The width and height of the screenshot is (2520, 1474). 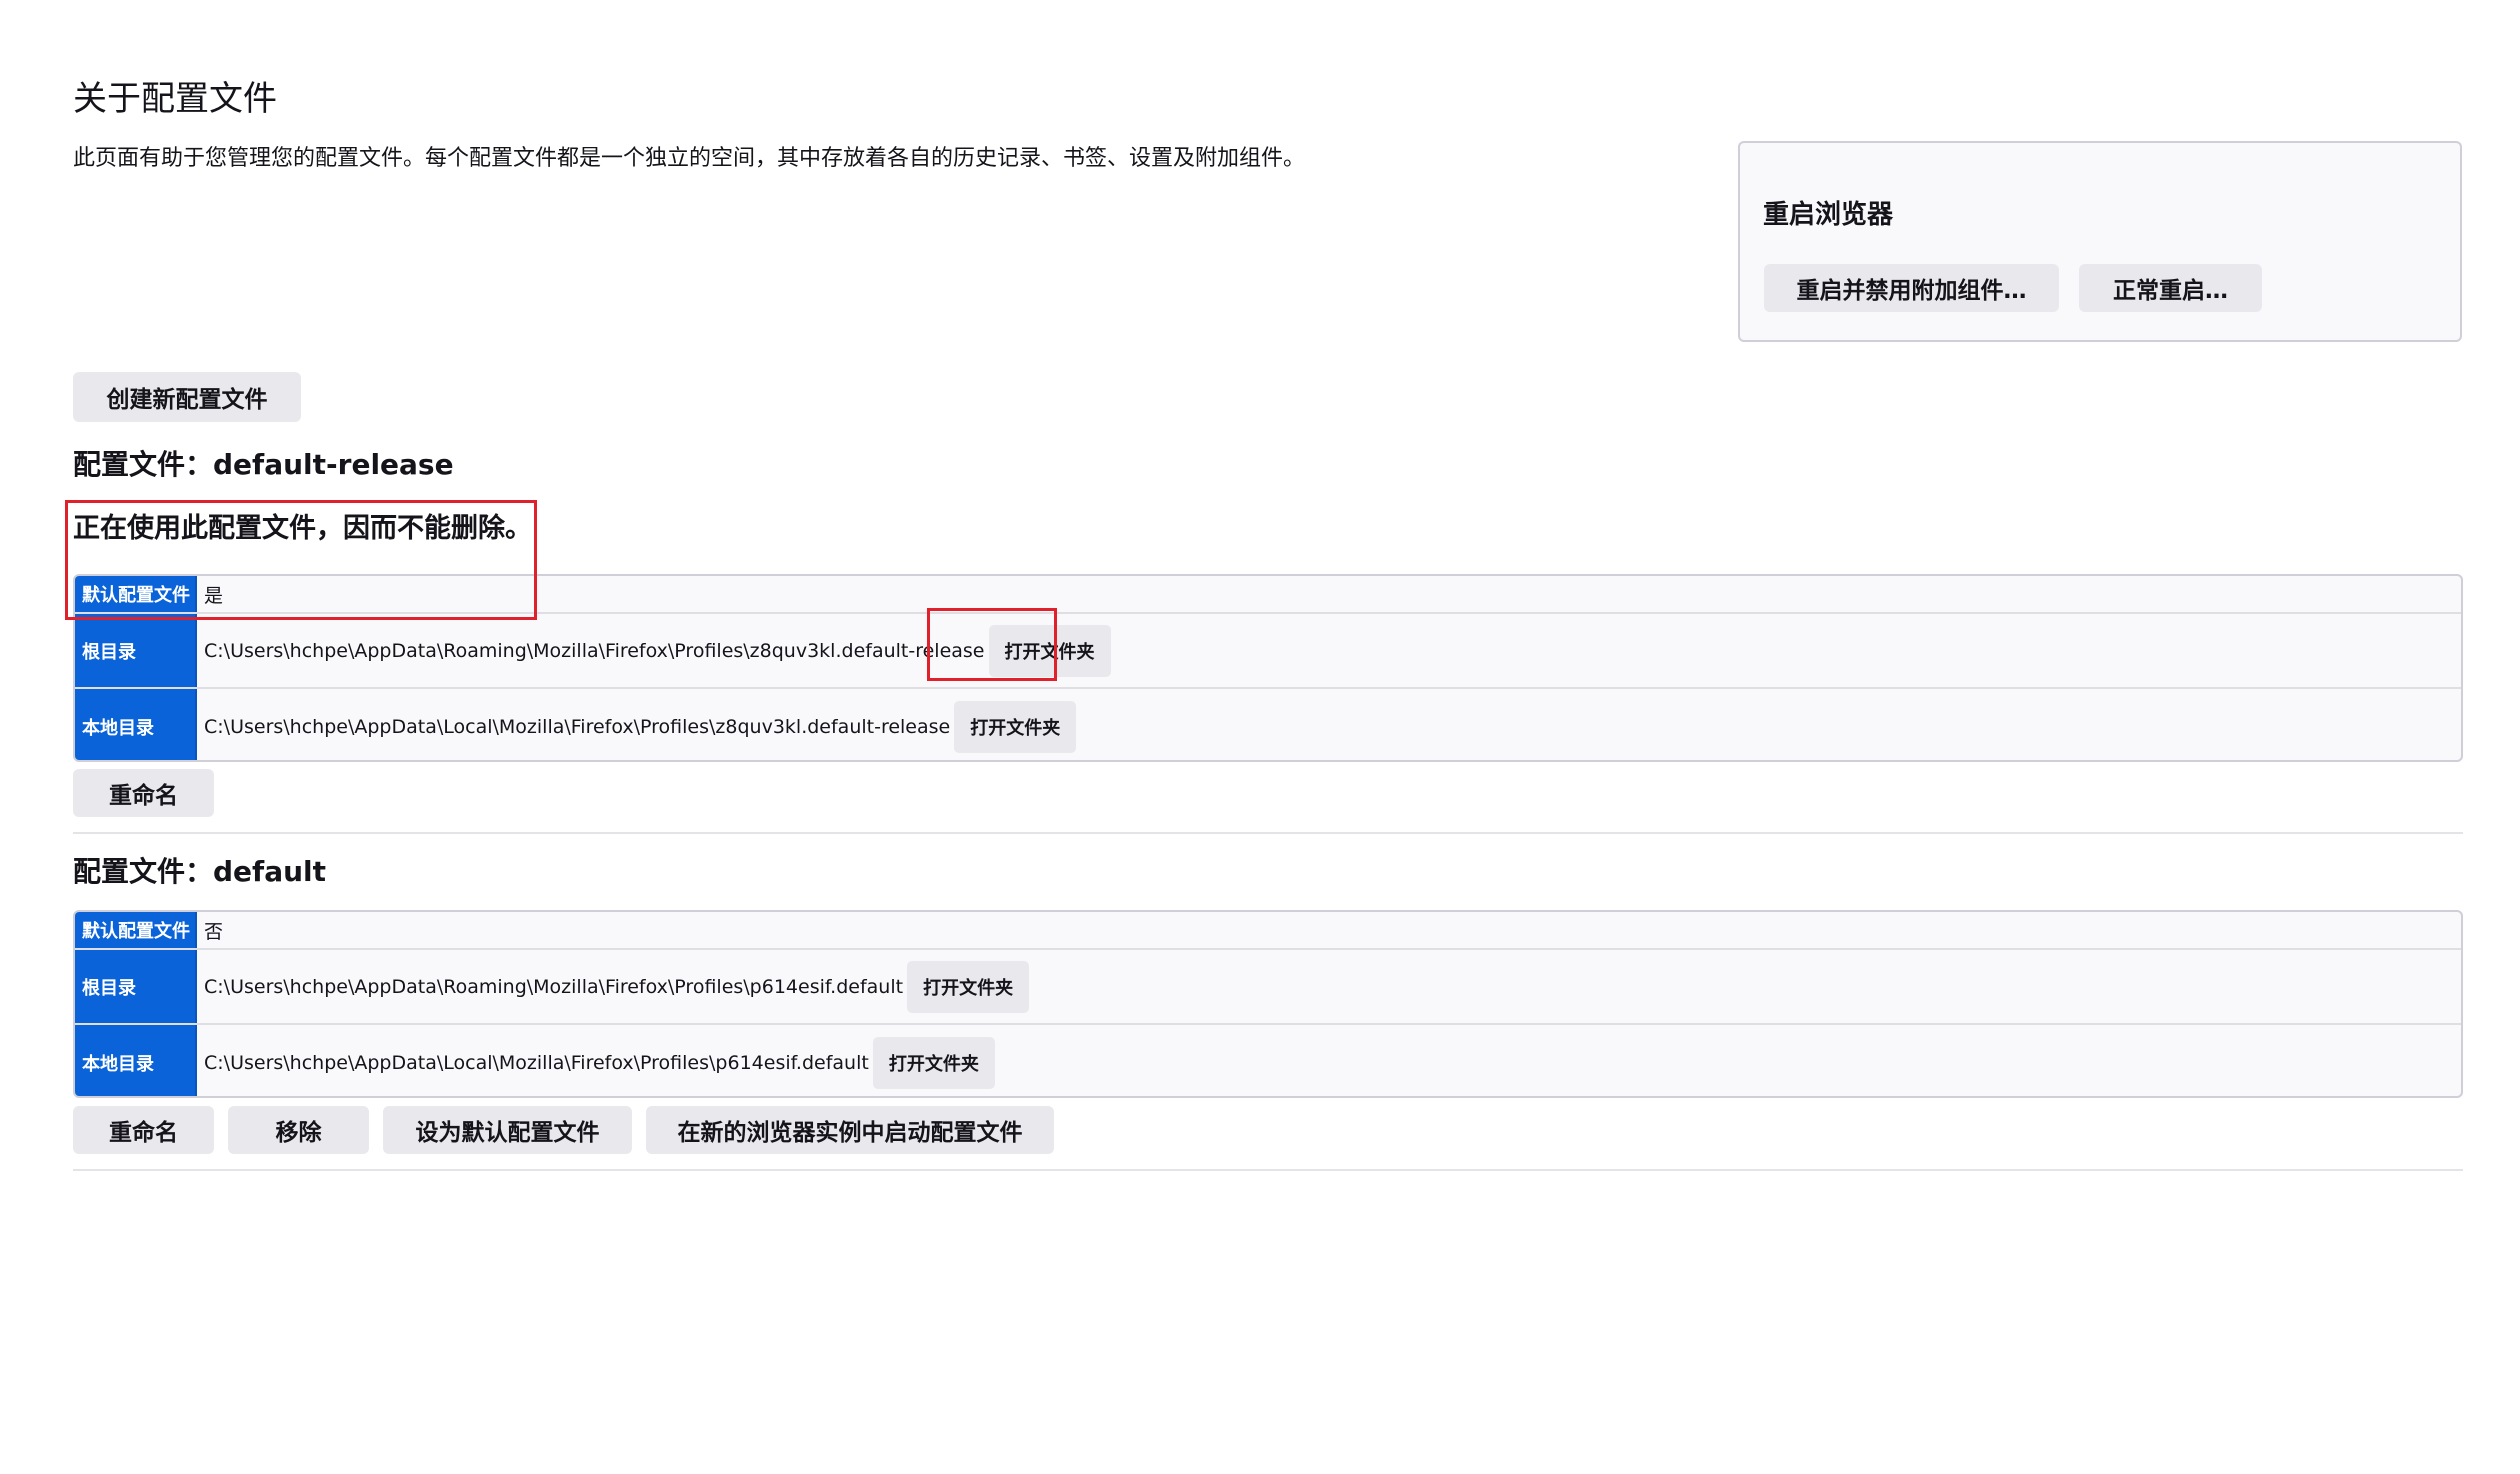 What do you see at coordinates (1268, 931) in the screenshot?
I see `table-row: 默认配置文件 否` at bounding box center [1268, 931].